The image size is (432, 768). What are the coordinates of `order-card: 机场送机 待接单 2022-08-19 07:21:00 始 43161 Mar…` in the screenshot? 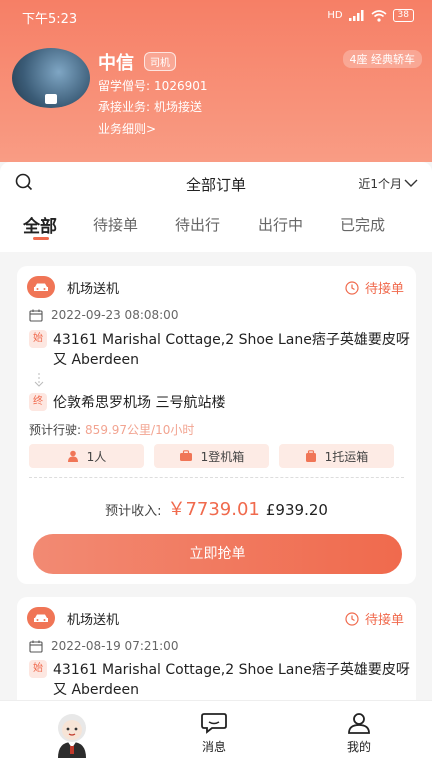 It's located at (216, 648).